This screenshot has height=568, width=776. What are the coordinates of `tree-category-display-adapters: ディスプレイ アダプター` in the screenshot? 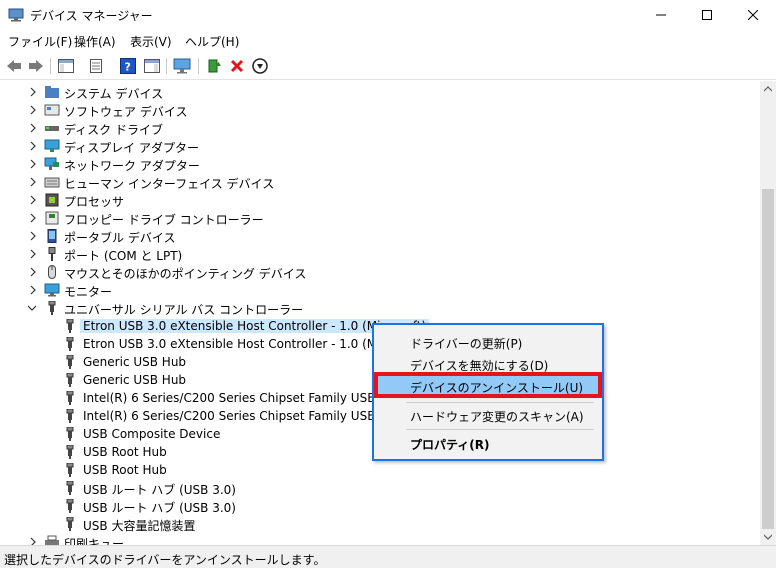 It's located at (380, 146).